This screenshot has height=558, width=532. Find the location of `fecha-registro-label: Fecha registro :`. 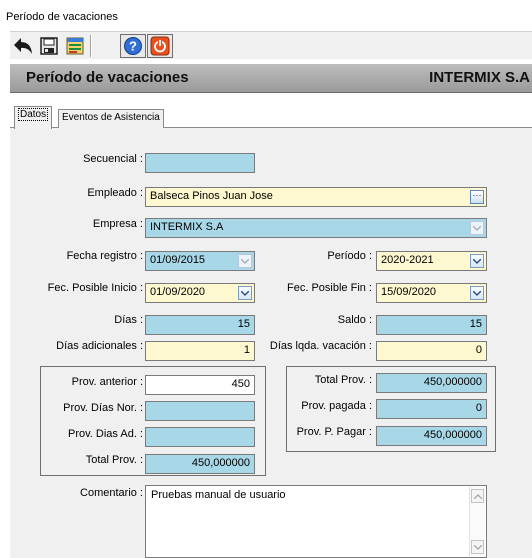

fecha-registro-label: Fecha registro : is located at coordinates (104, 256).